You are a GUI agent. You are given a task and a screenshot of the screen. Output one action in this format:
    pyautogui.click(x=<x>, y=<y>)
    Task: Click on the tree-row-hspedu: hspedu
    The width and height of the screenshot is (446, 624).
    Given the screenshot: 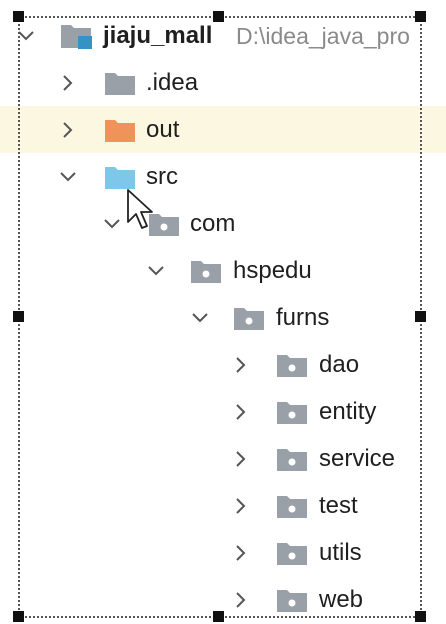 What is the action you would take?
    pyautogui.click(x=223, y=270)
    